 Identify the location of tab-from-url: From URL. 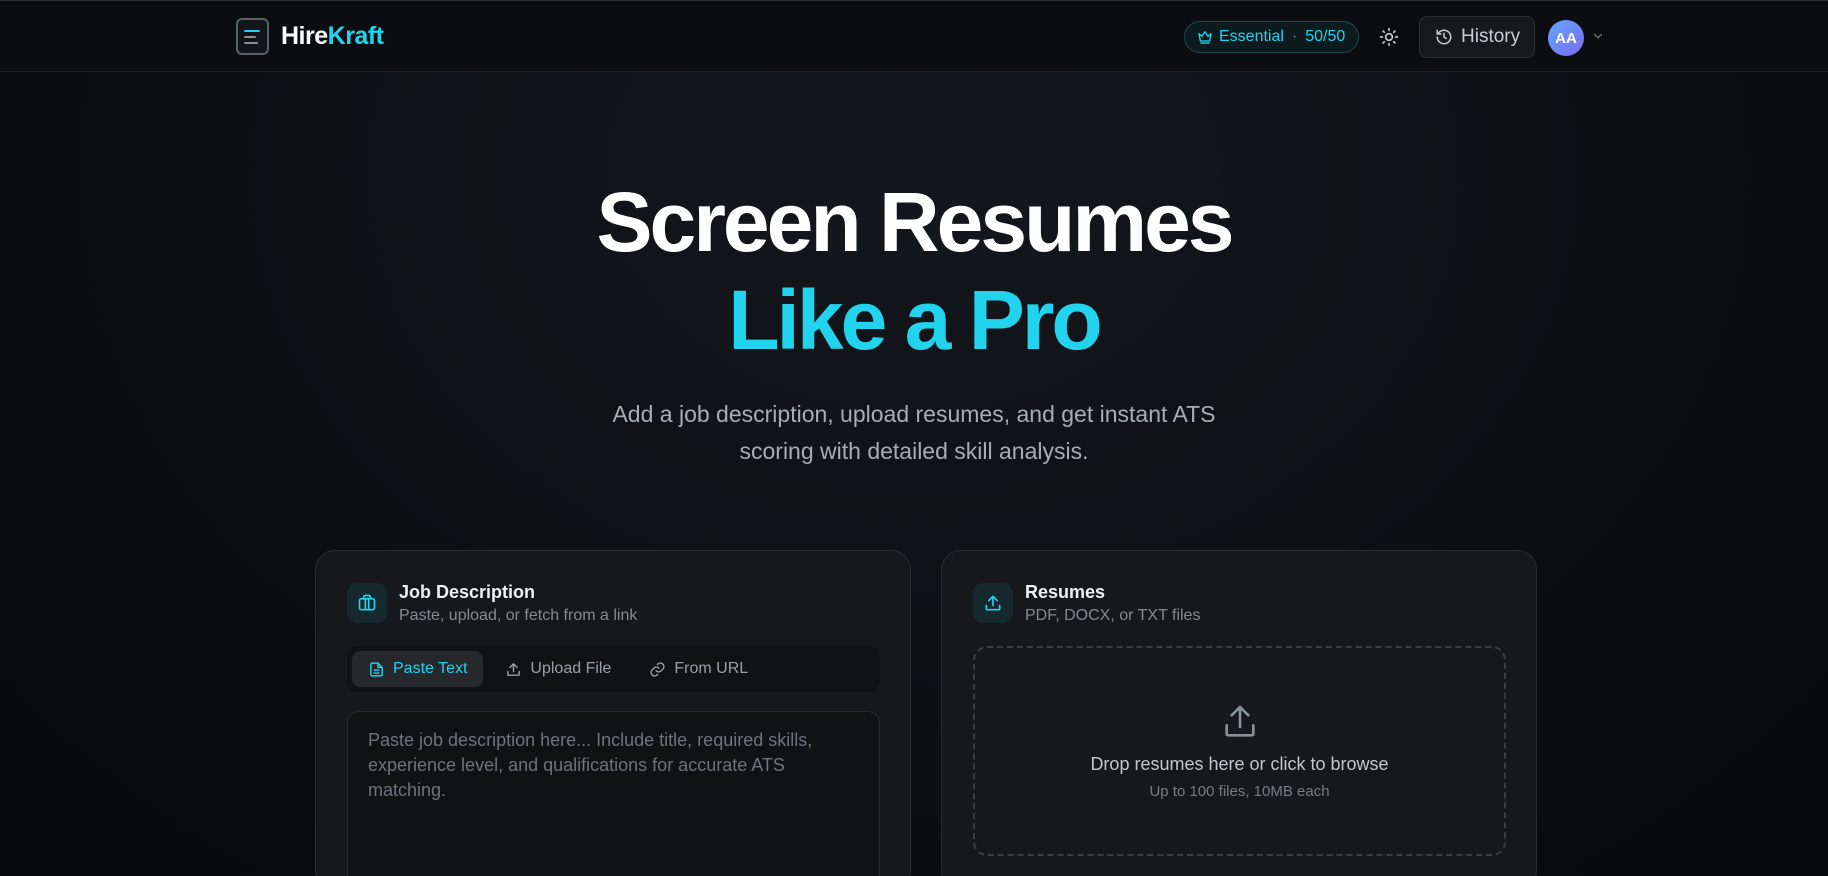
(698, 669).